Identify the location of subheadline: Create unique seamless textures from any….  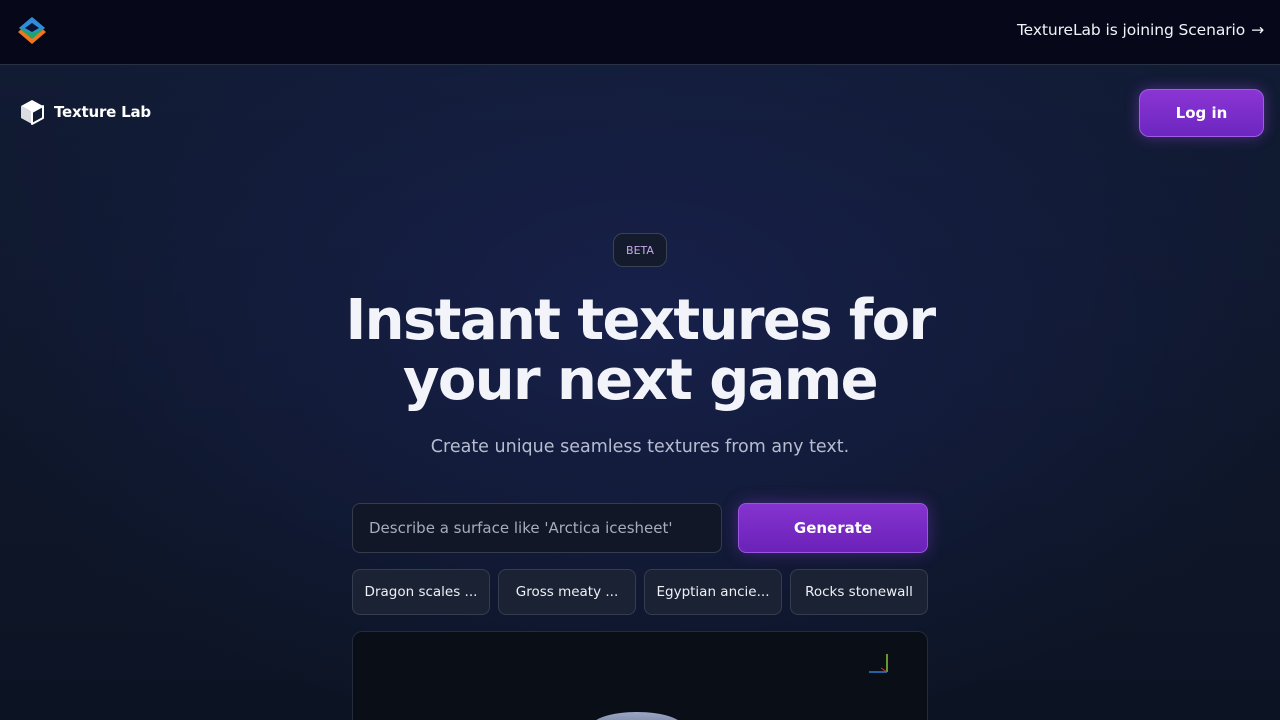
(640, 447).